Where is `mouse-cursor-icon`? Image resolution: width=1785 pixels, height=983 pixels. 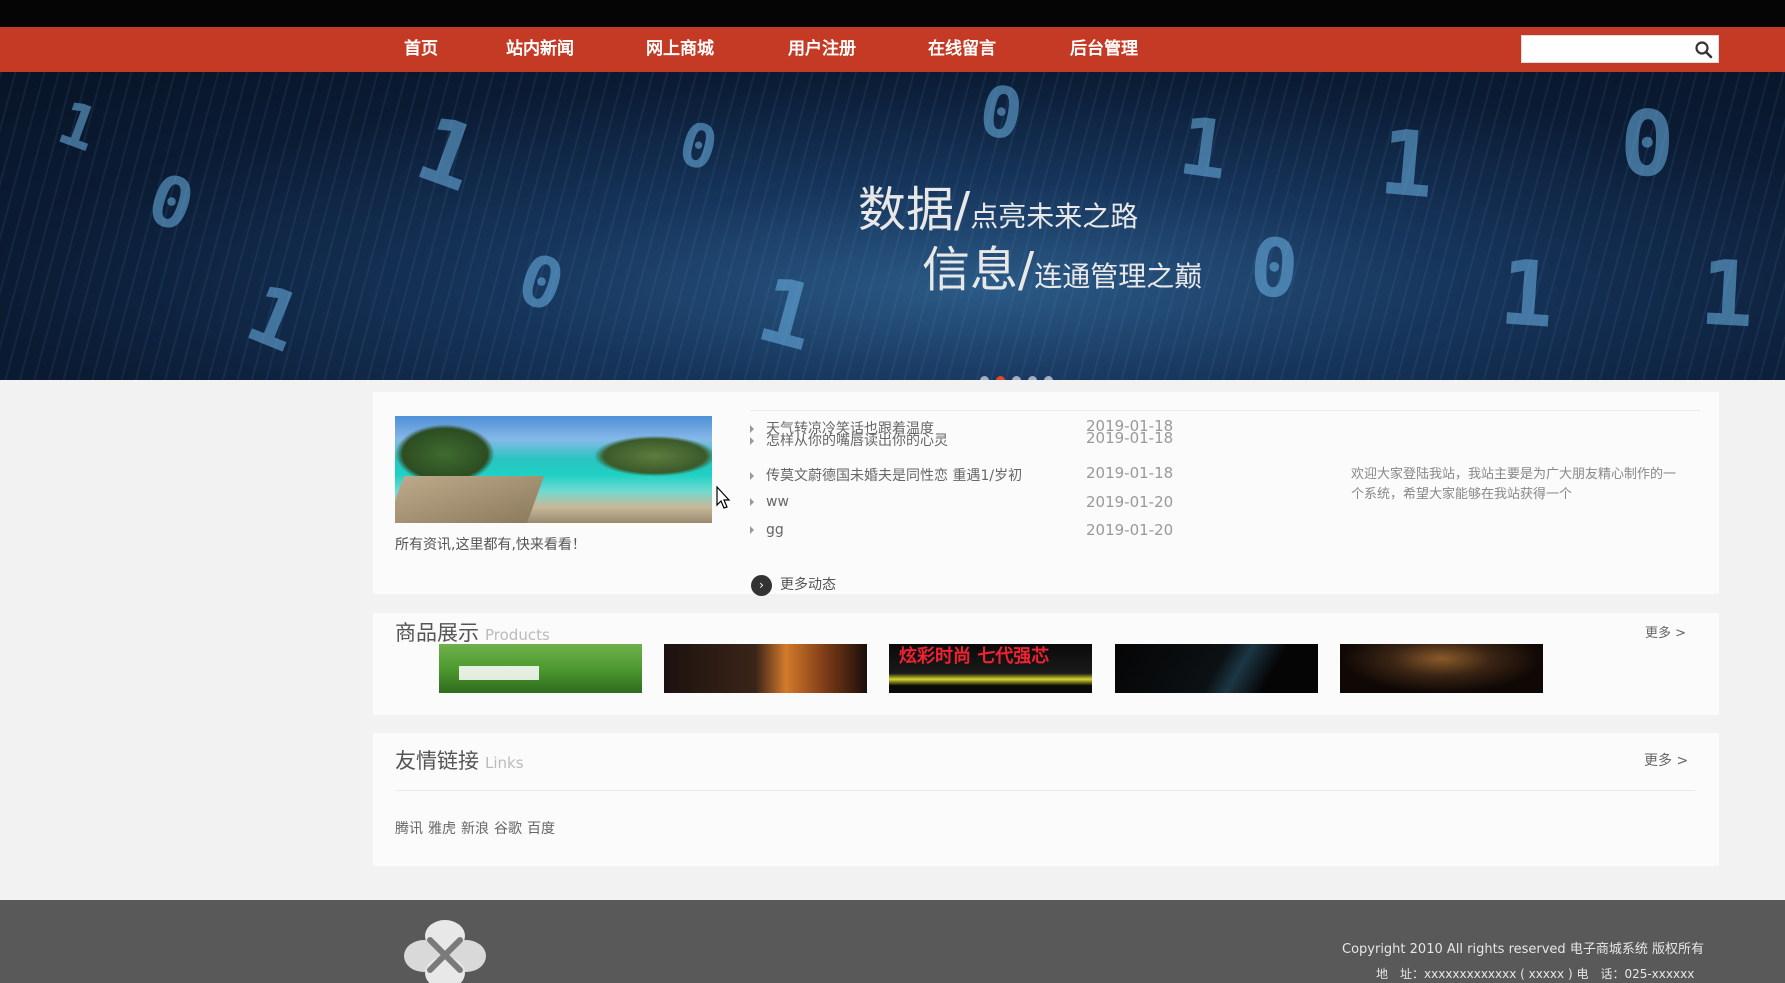 mouse-cursor-icon is located at coordinates (723, 497).